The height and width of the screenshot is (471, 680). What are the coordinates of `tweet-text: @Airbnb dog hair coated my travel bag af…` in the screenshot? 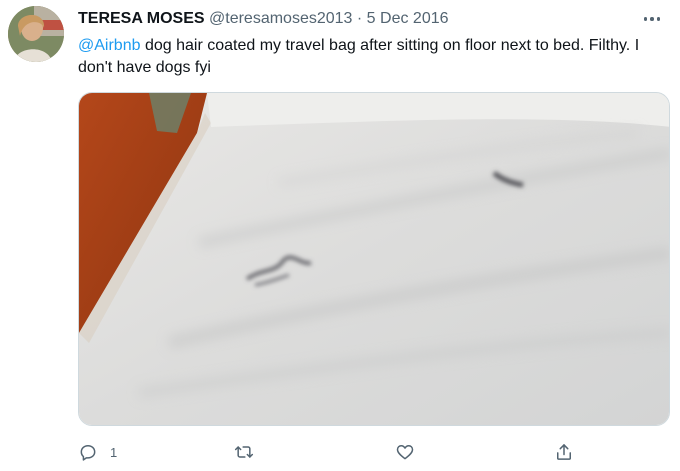 It's located at (373, 57).